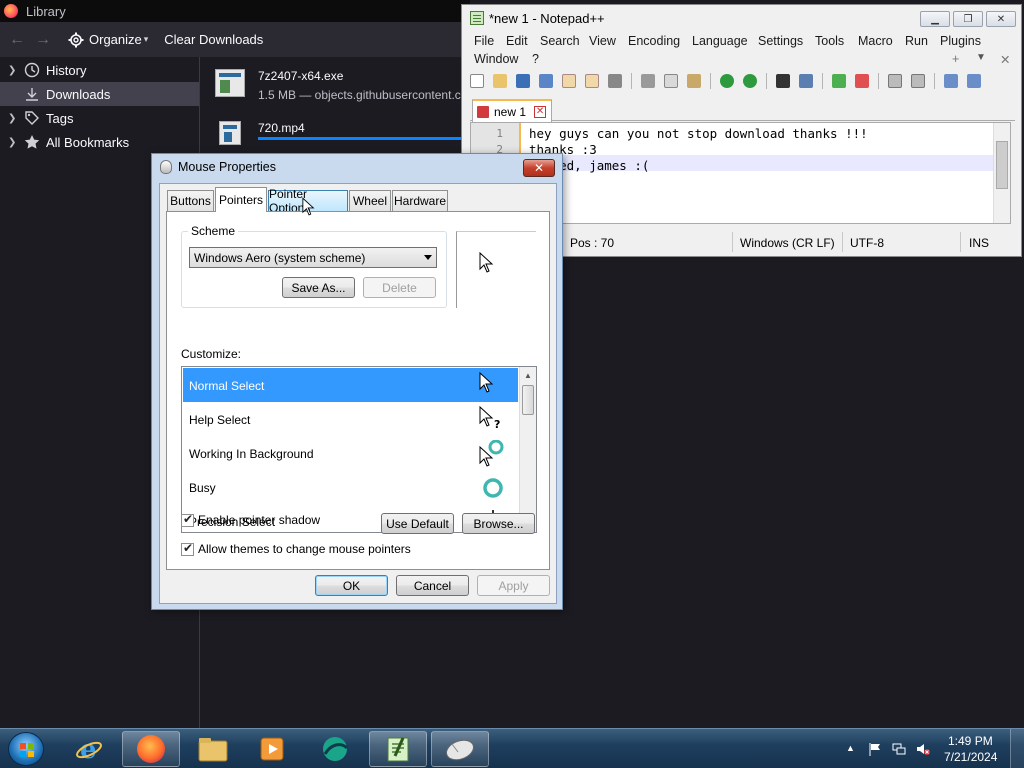 Image resolution: width=1024 pixels, height=768 pixels. Describe the element at coordinates (398, 749) in the screenshot. I see `taskbar-notepad-plus-plus` at that location.